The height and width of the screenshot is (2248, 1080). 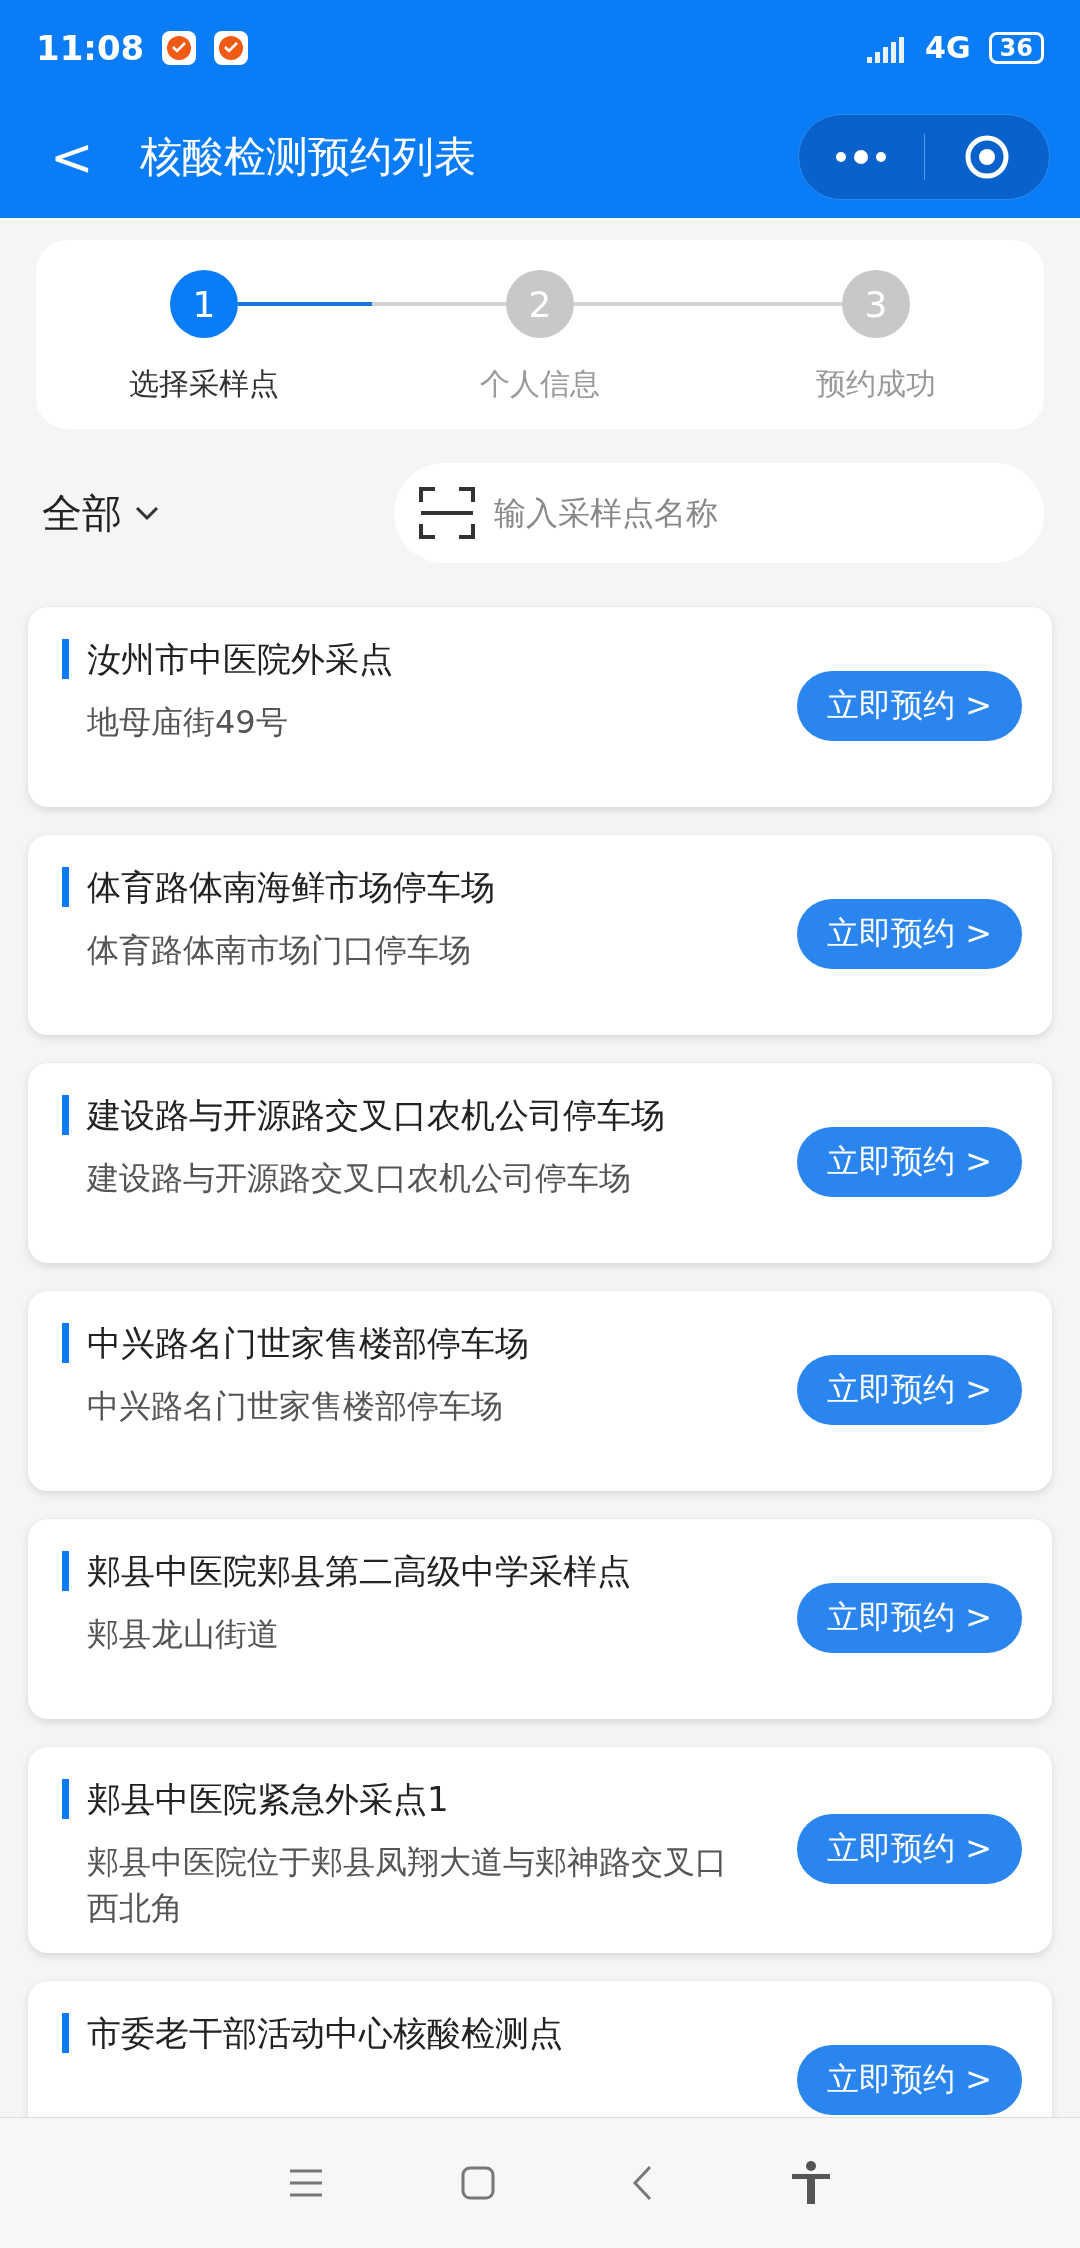 I want to click on back-button: <, so click(x=72, y=156).